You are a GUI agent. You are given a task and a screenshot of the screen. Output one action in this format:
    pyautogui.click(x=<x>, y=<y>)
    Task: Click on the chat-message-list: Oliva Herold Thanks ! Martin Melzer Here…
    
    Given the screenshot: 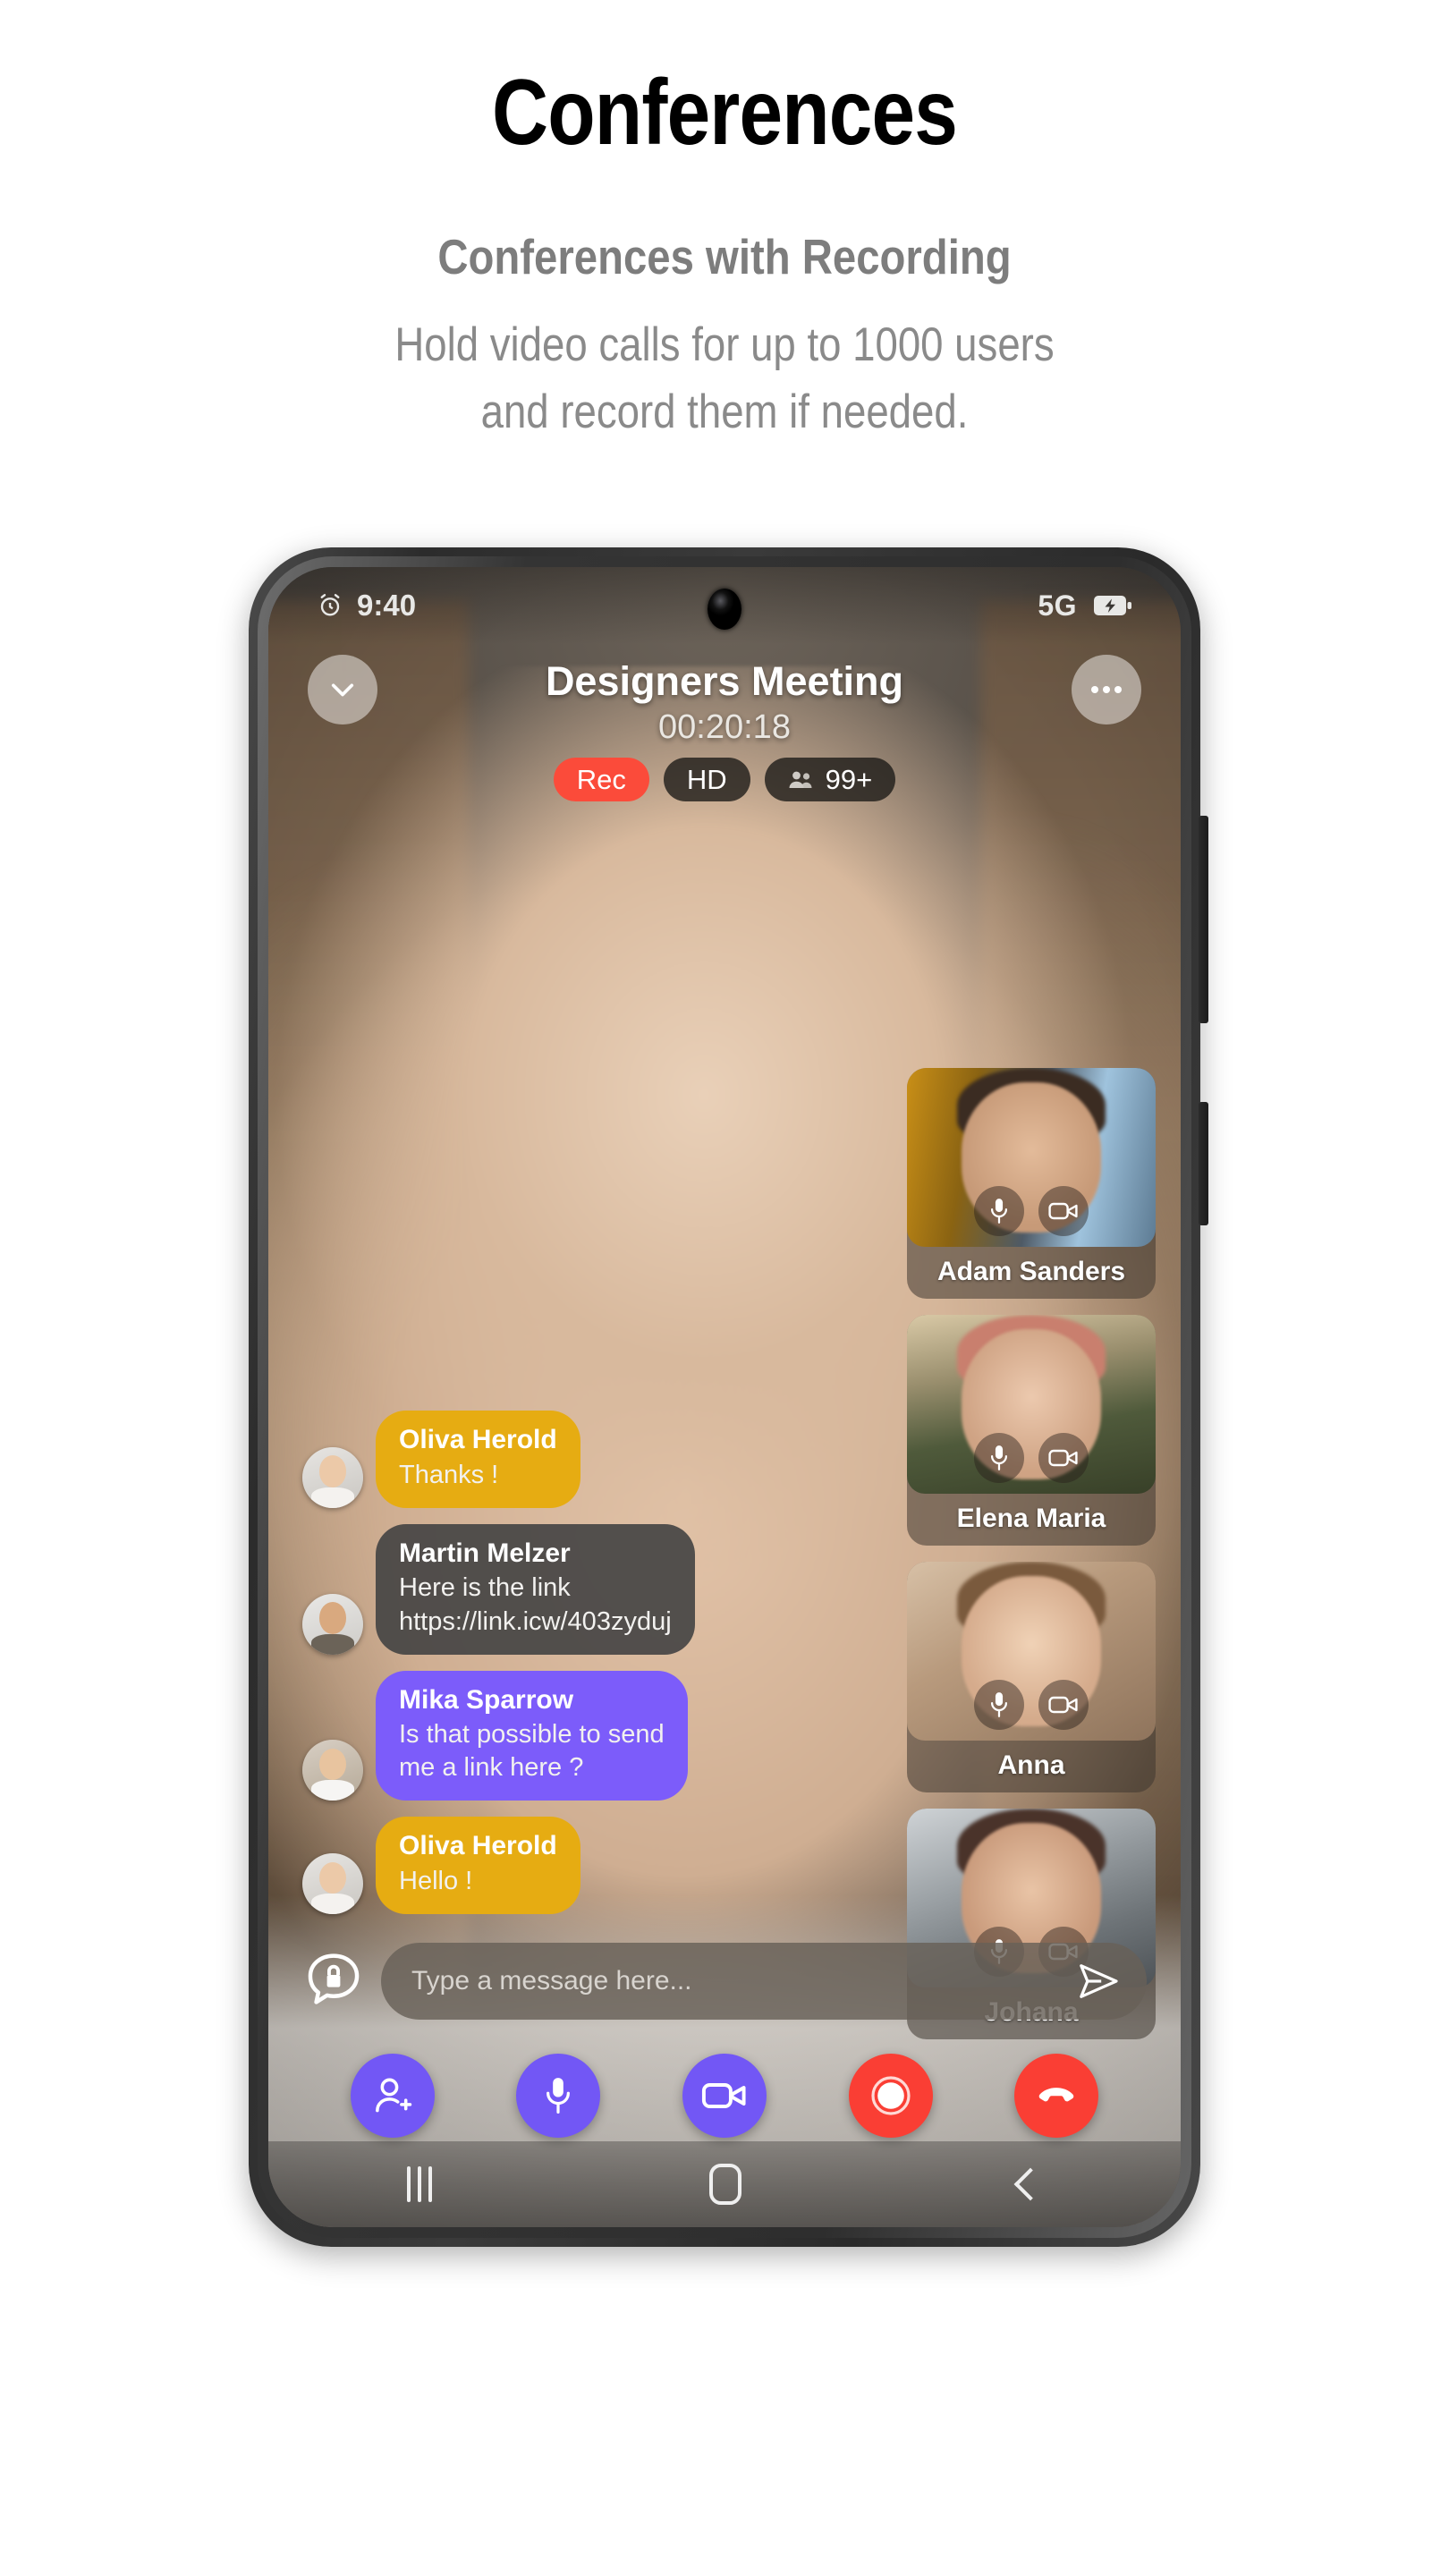 What is the action you would take?
    pyautogui.click(x=534, y=1662)
    